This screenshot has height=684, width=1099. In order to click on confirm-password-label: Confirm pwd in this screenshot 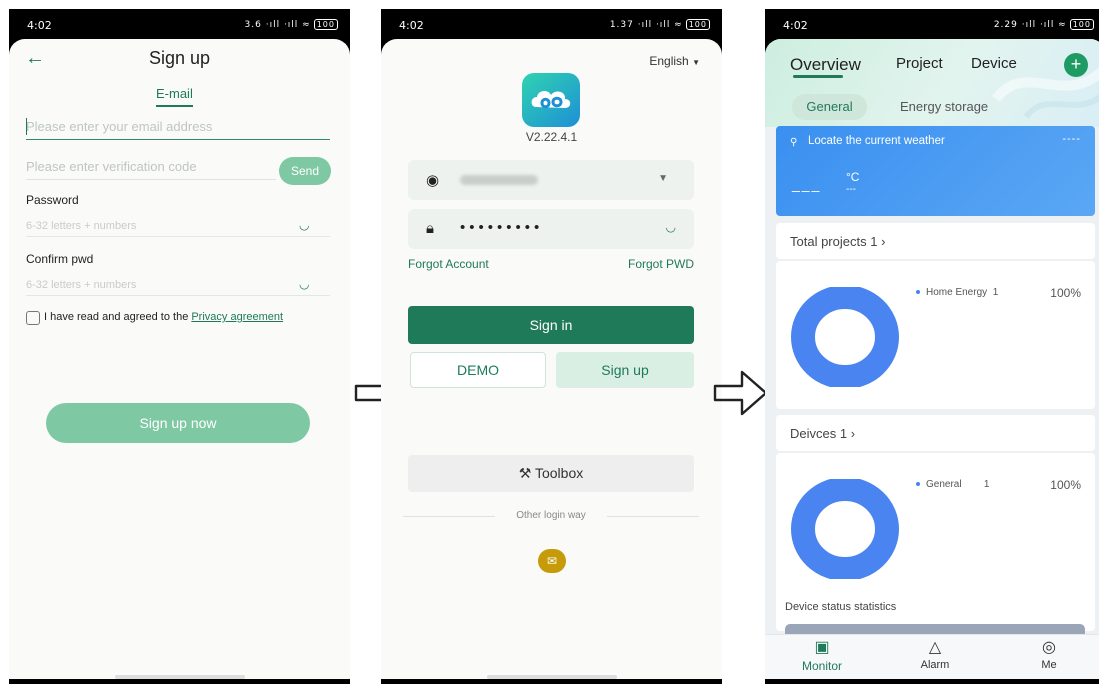, I will do `click(60, 259)`.